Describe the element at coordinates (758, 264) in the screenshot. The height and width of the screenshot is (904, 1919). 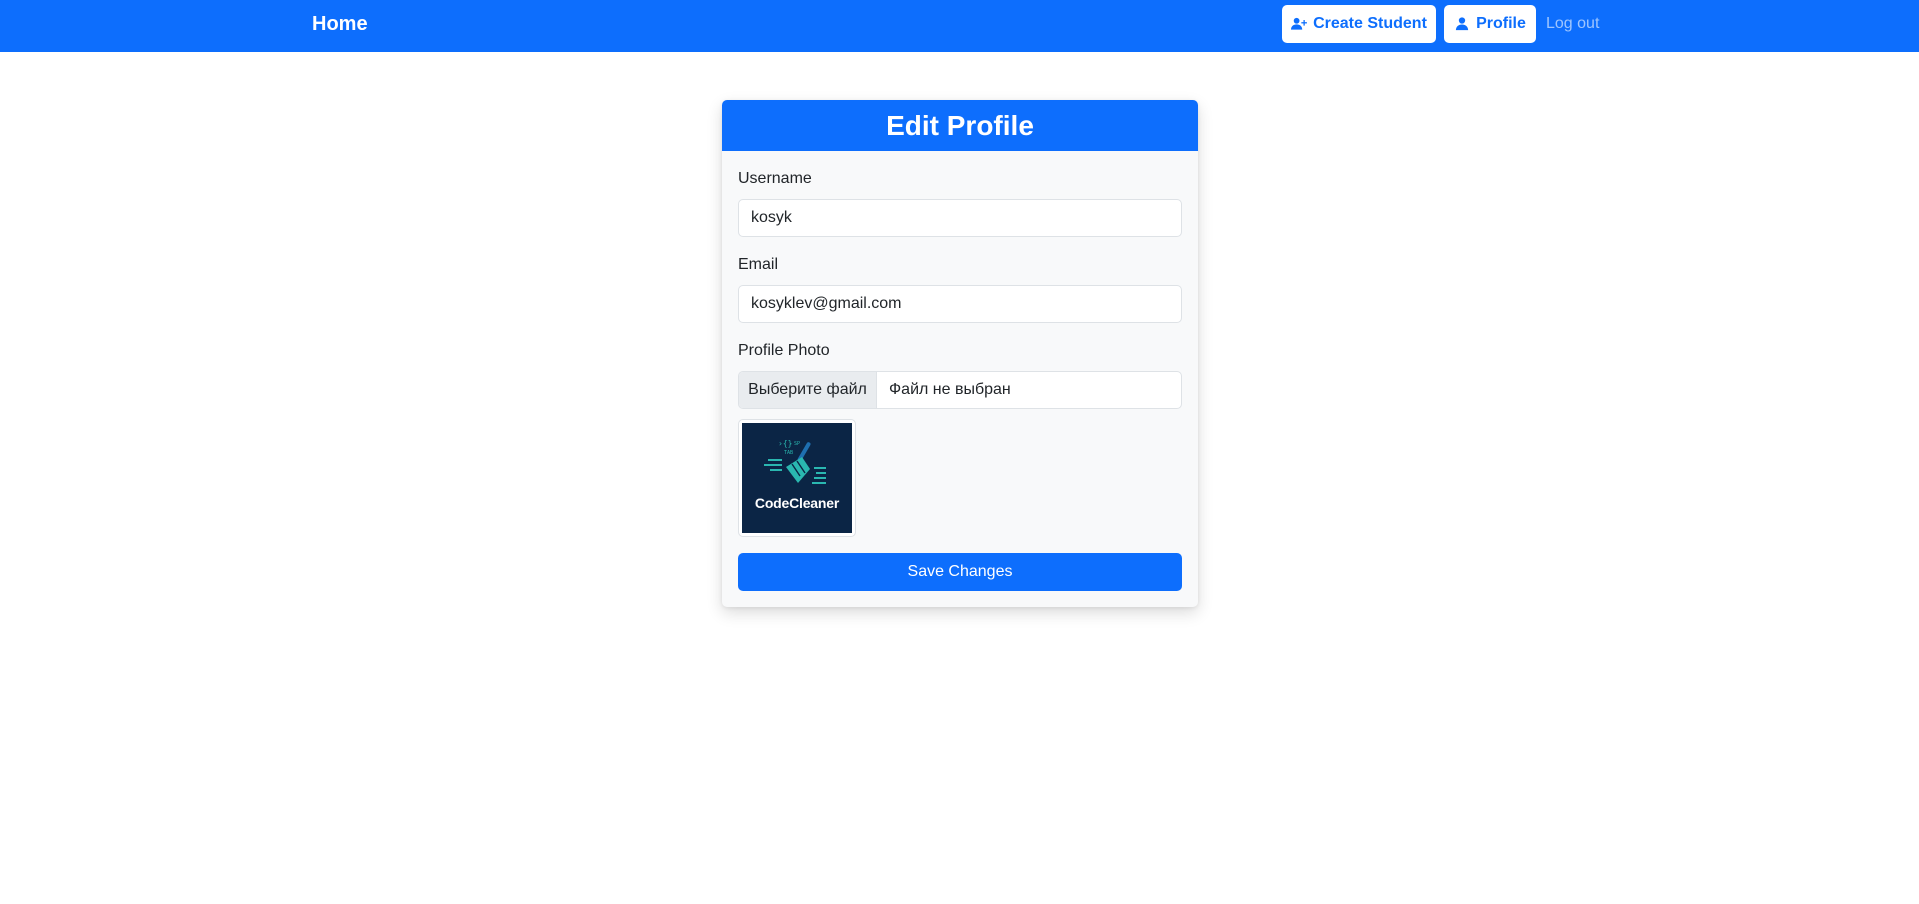
I see `email-label: Email` at that location.